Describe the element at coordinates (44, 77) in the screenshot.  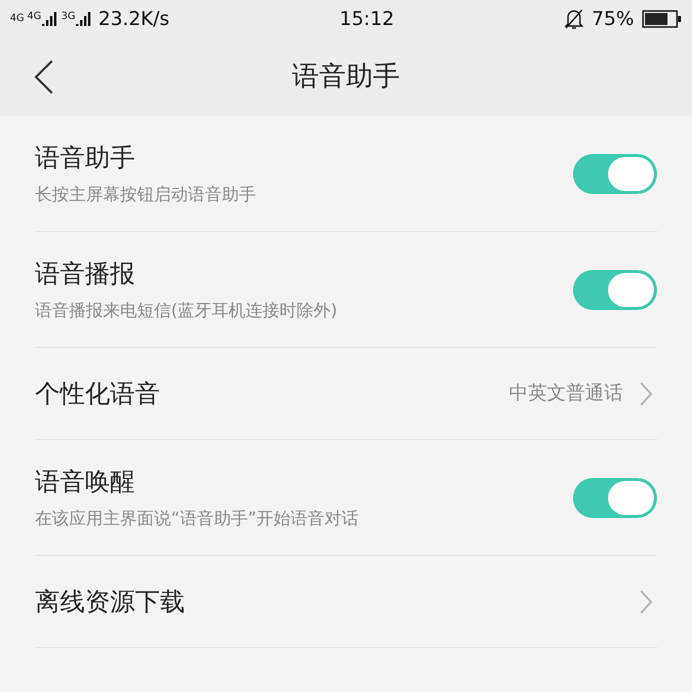
I see `back-icon` at that location.